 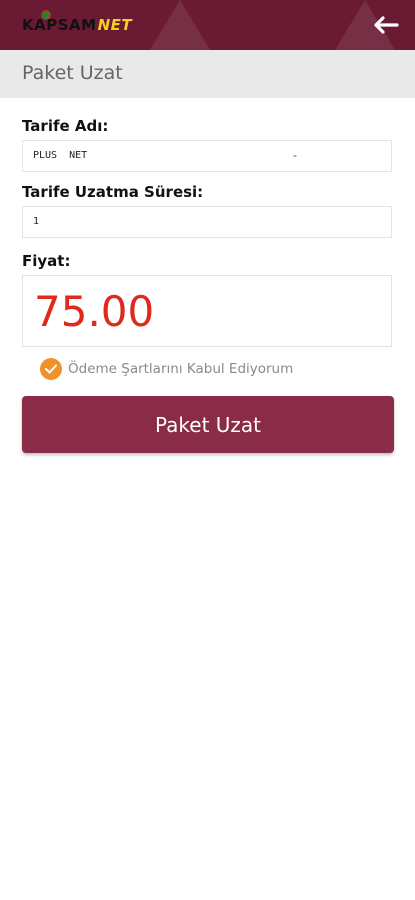 I want to click on logo-dot-icon, so click(x=46, y=15).